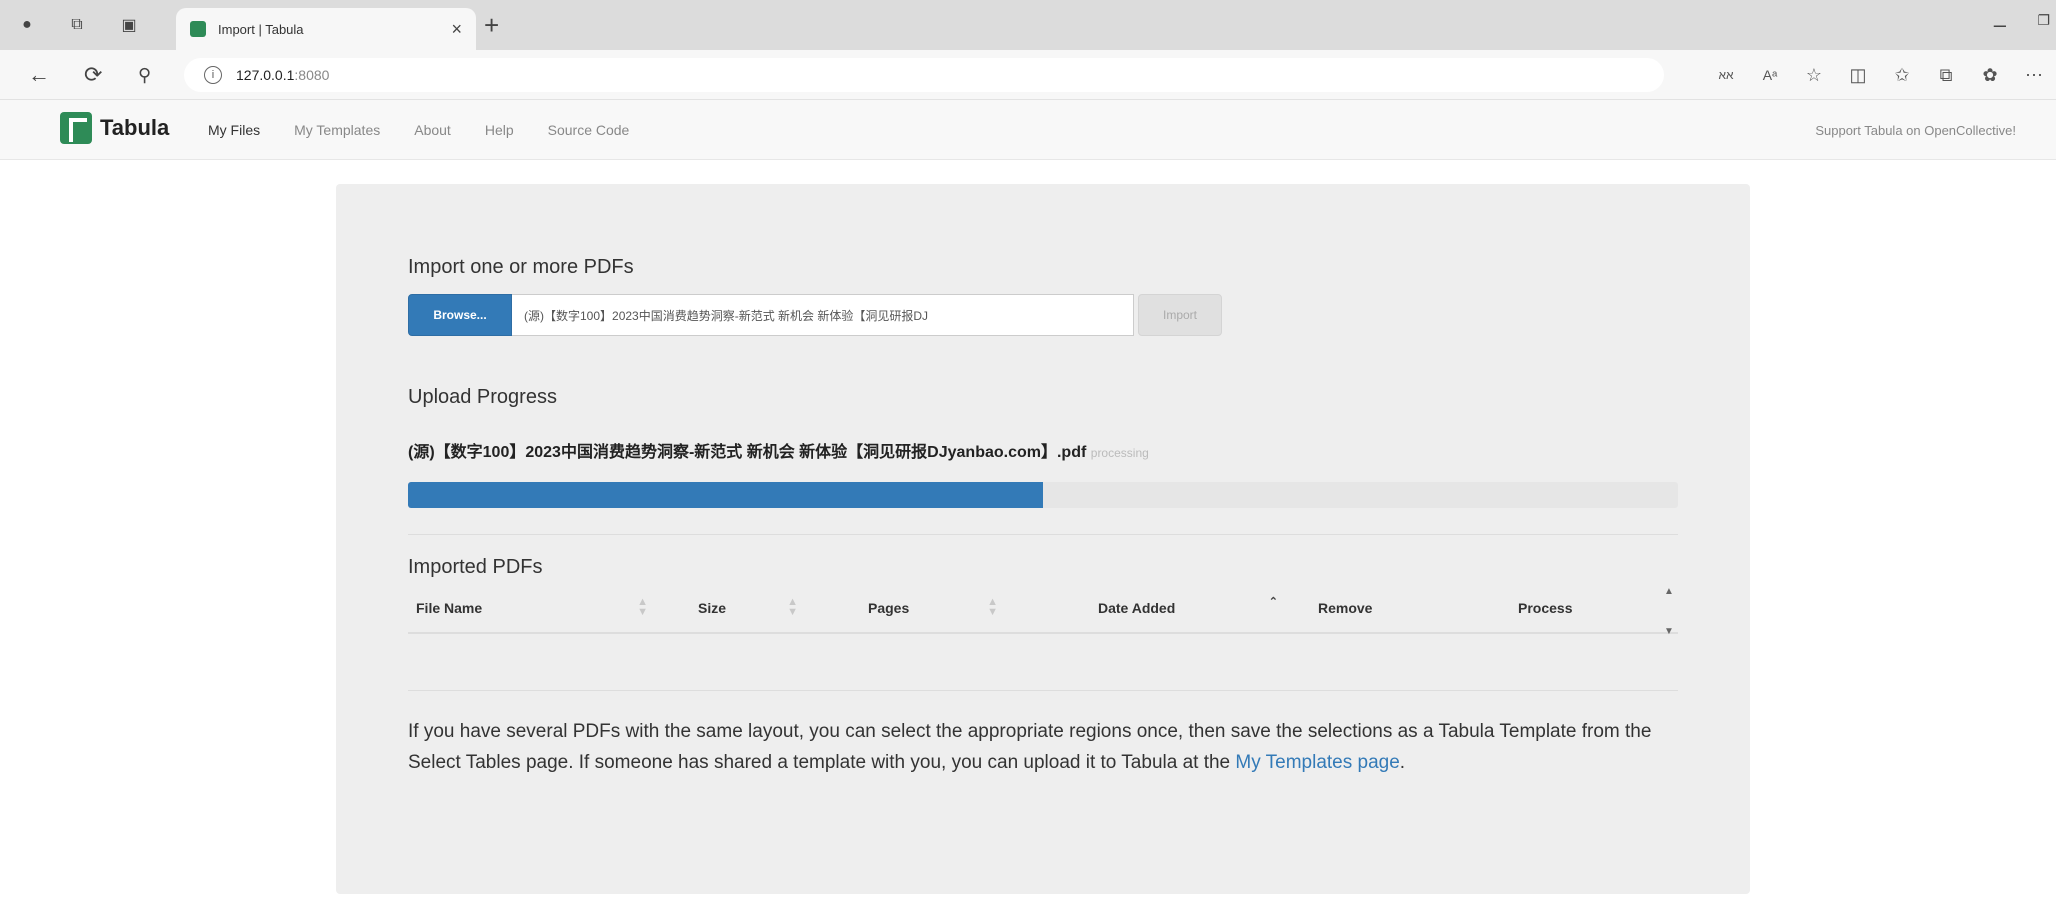  I want to click on section-divider, so click(1043, 534).